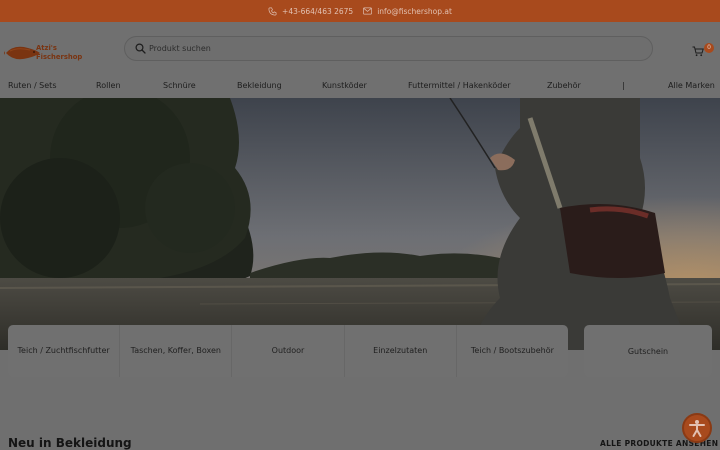 This screenshot has width=720, height=450. What do you see at coordinates (259, 85) in the screenshot?
I see `nav-item-bekleidung: Bekleidung` at bounding box center [259, 85].